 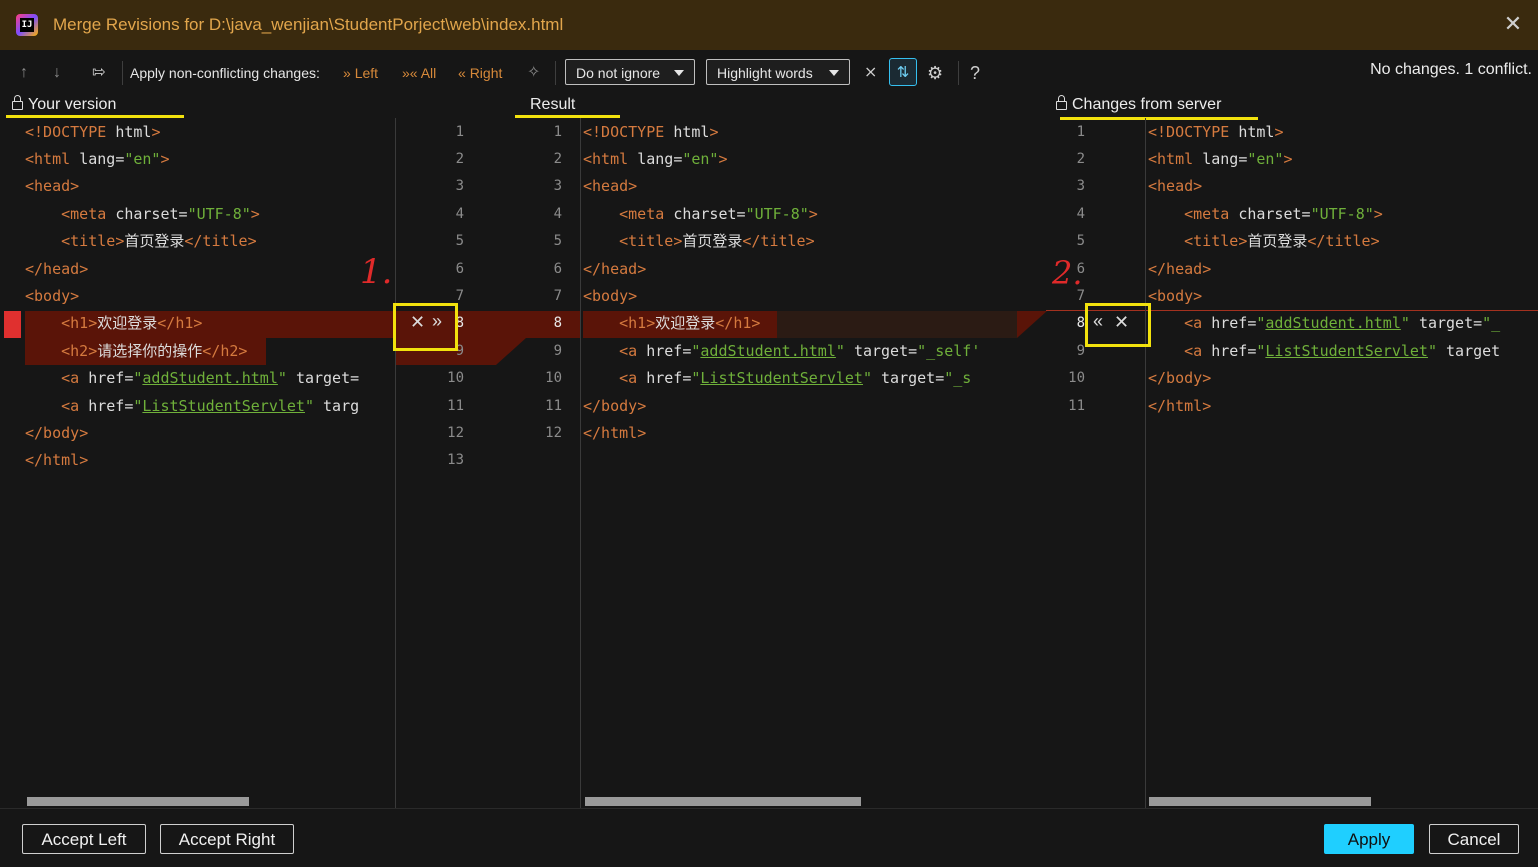 What do you see at coordinates (57, 268) in the screenshot?
I see `left-code-line: </head>` at bounding box center [57, 268].